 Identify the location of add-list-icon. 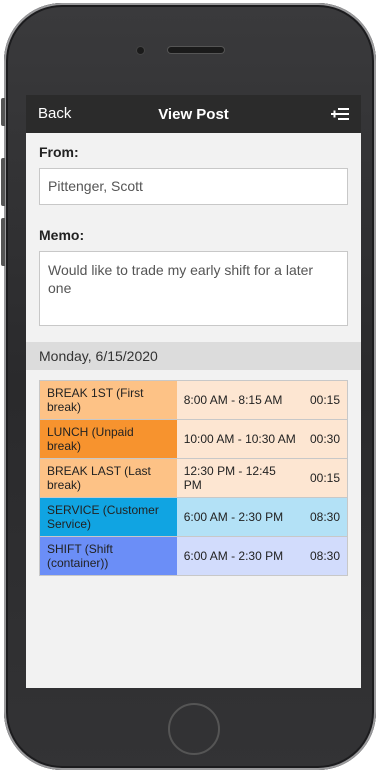
(340, 114).